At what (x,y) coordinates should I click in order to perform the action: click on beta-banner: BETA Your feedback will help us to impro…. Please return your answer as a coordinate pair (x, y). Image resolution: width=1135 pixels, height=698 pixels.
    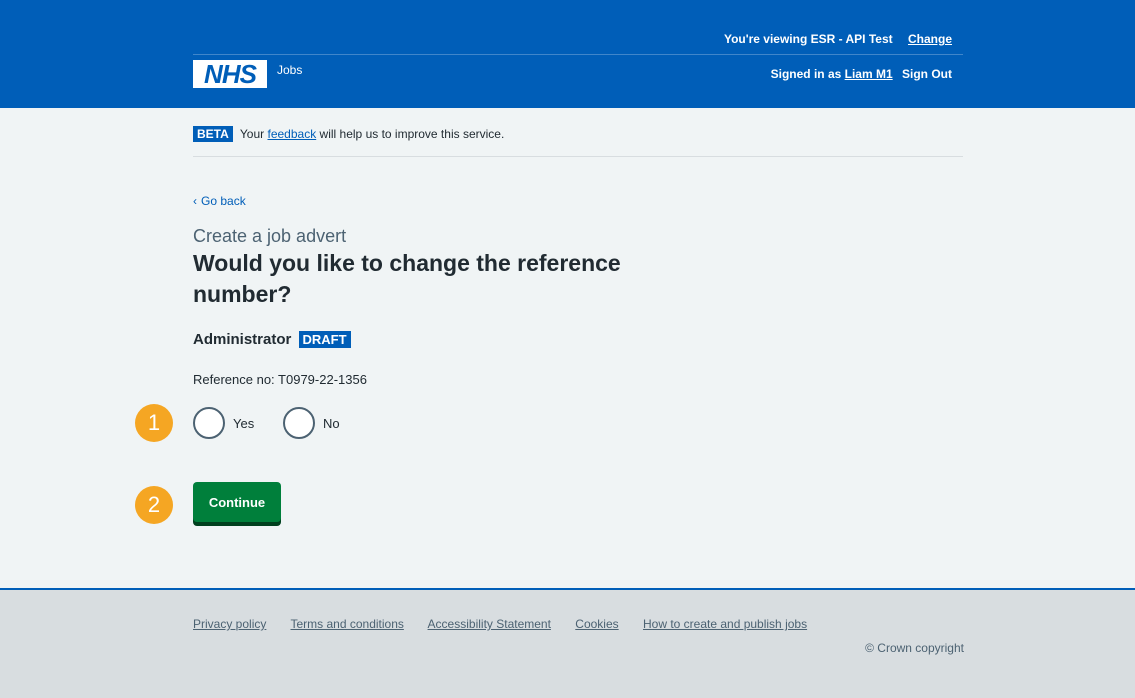
    Looking at the image, I should click on (578, 141).